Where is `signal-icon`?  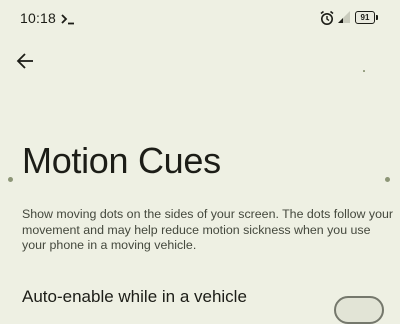
signal-icon is located at coordinates (344, 17).